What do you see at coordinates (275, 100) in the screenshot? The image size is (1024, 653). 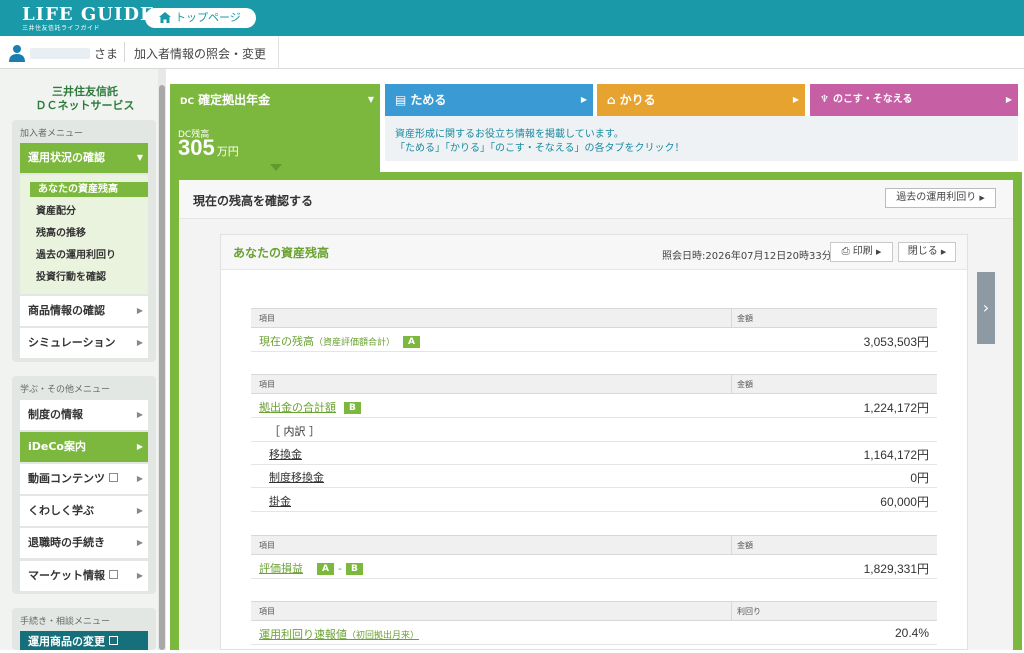 I see `tab-dc: DC 確定拠出年金 ▼` at bounding box center [275, 100].